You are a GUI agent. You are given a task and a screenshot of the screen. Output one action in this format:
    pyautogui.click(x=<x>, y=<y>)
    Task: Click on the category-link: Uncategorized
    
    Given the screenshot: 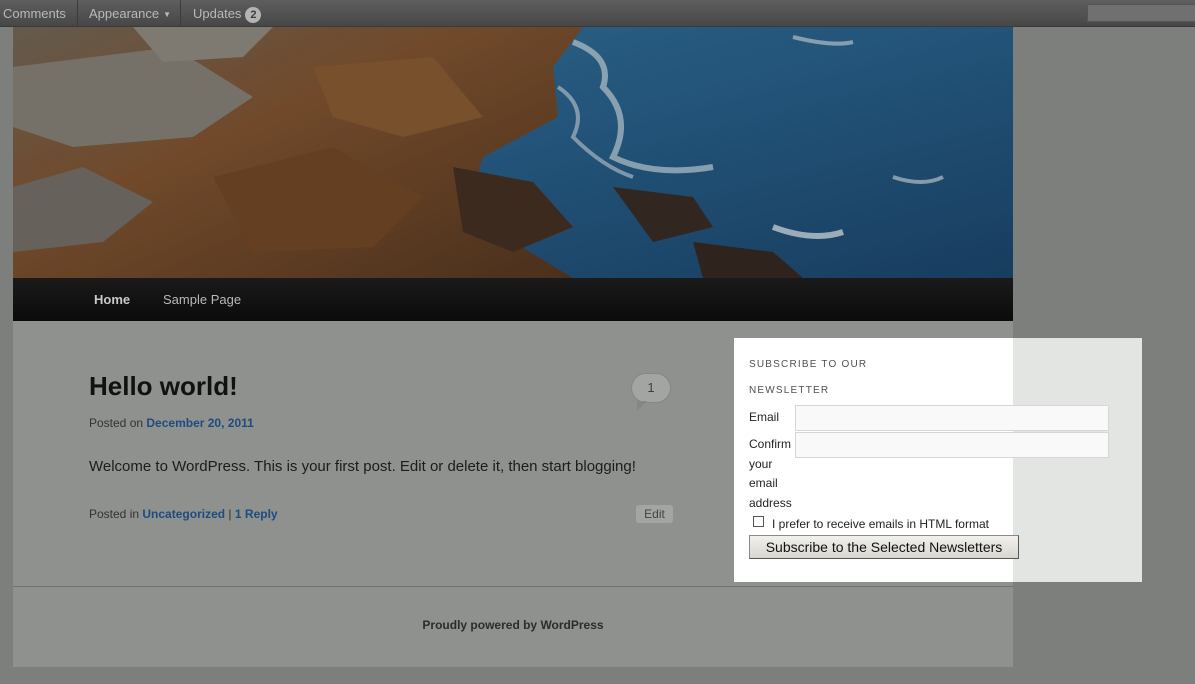 What is the action you would take?
    pyautogui.click(x=183, y=514)
    